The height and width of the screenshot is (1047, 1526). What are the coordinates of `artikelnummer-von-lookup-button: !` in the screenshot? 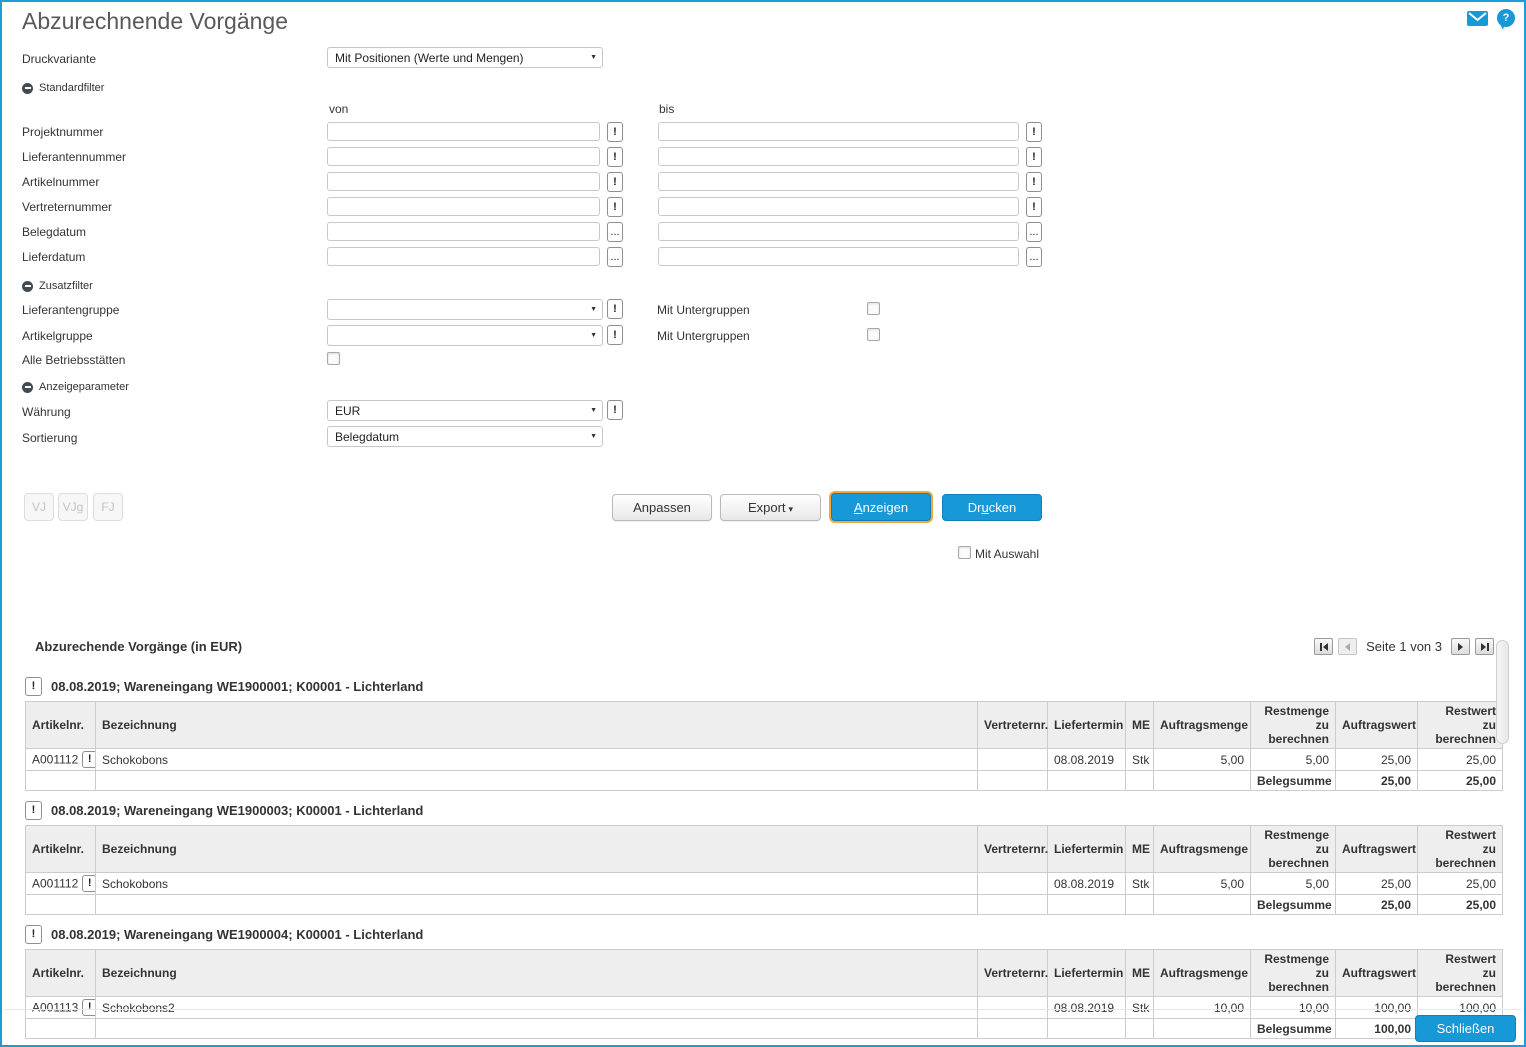 It's located at (615, 182).